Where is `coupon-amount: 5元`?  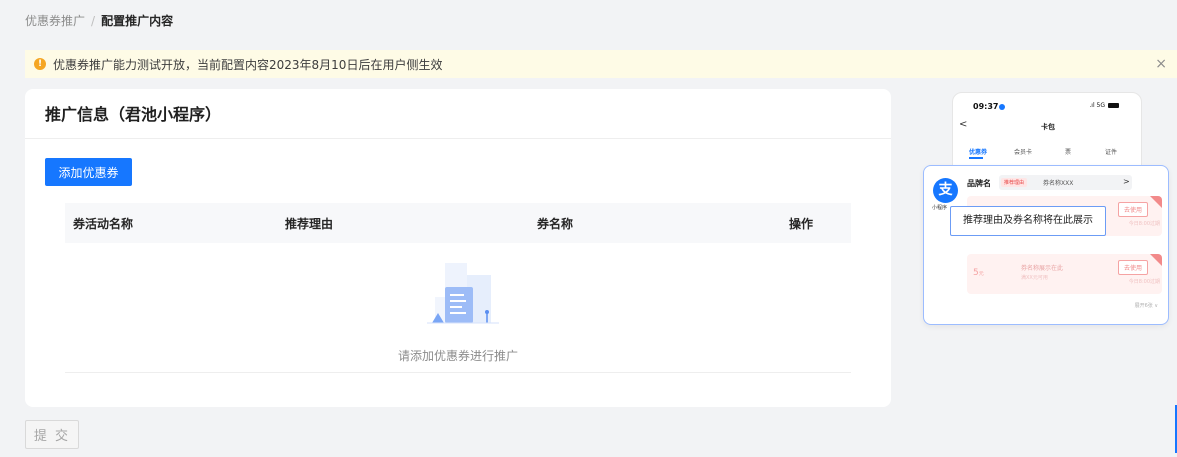 coupon-amount: 5元 is located at coordinates (978, 273).